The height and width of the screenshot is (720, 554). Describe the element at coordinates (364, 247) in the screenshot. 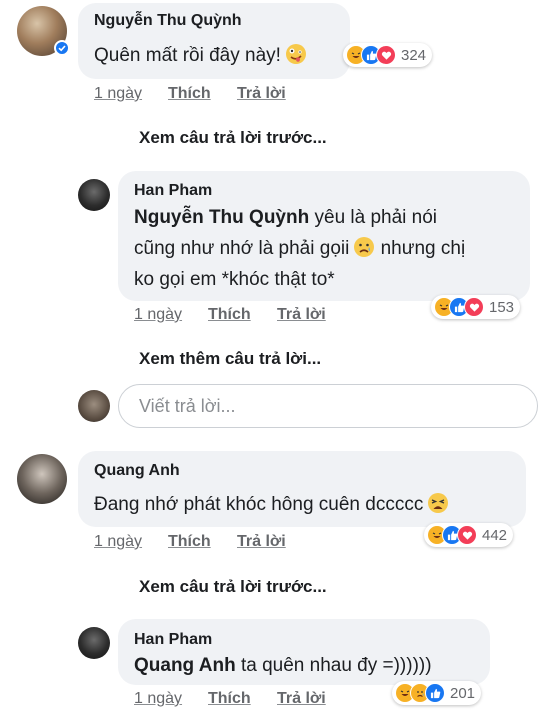

I see `sad-face-emoji-icon` at that location.